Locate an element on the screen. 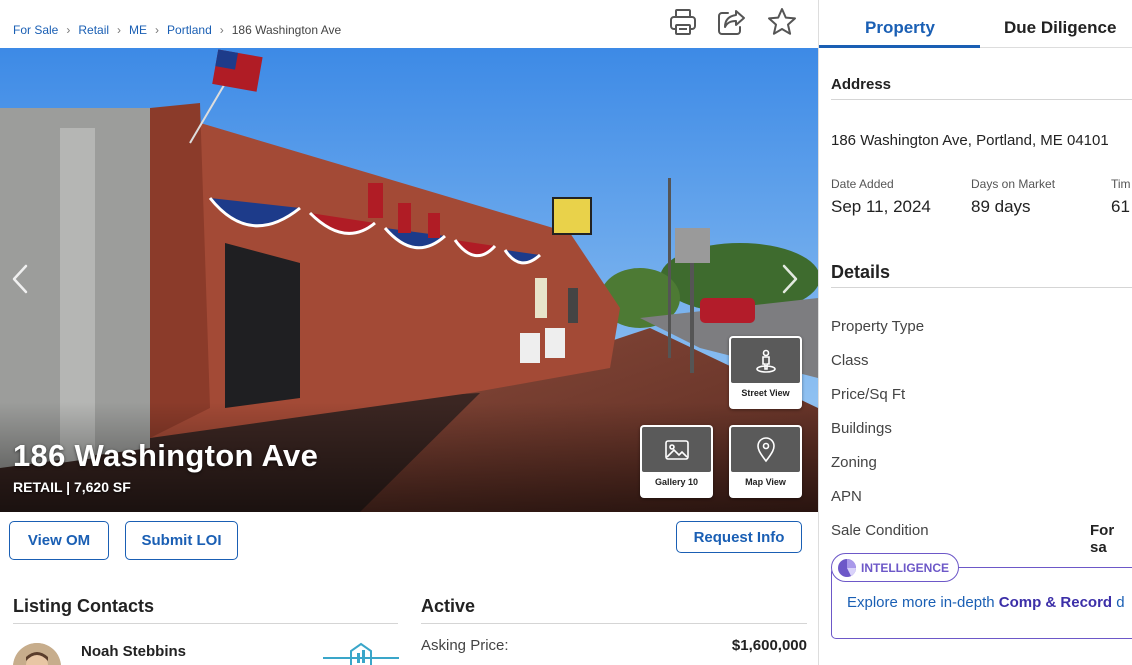 The height and width of the screenshot is (665, 1132). hero-subtitle: RETAIL | 7,620 SF is located at coordinates (72, 487).